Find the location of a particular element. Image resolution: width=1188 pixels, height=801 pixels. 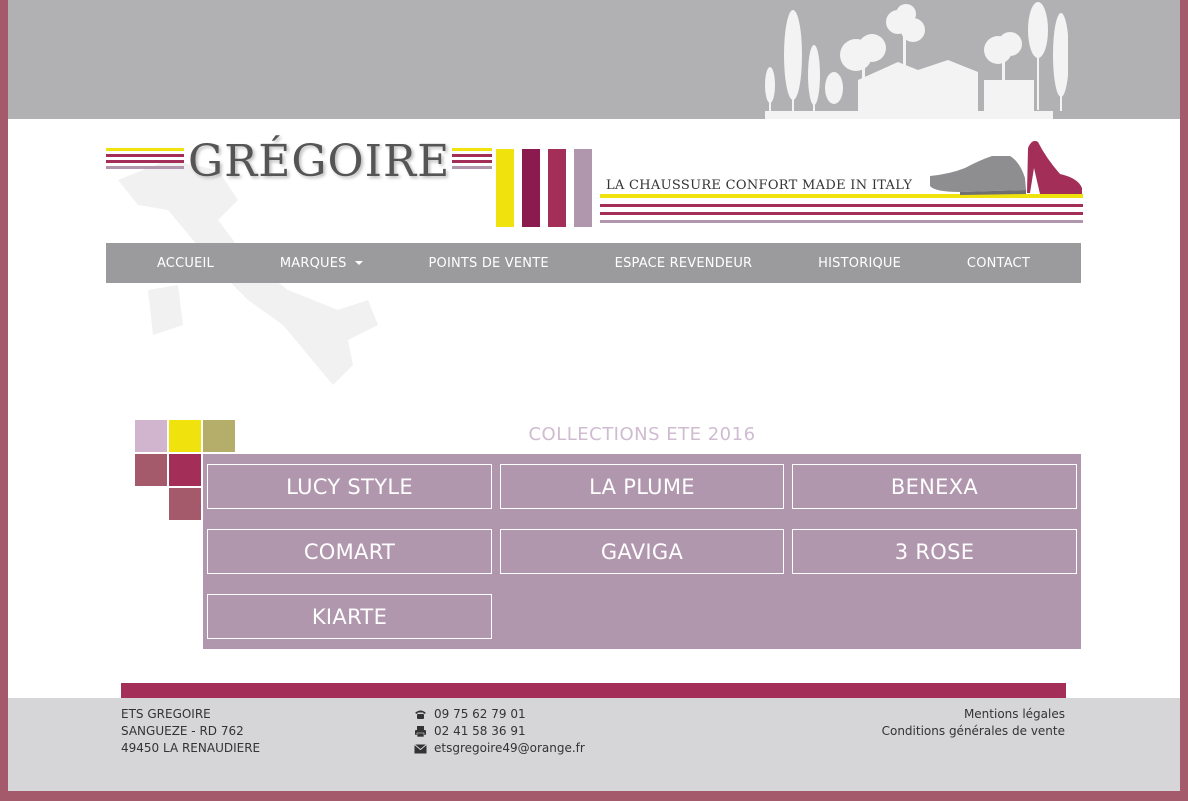

nav-marques: MARQUES is located at coordinates (321, 263).